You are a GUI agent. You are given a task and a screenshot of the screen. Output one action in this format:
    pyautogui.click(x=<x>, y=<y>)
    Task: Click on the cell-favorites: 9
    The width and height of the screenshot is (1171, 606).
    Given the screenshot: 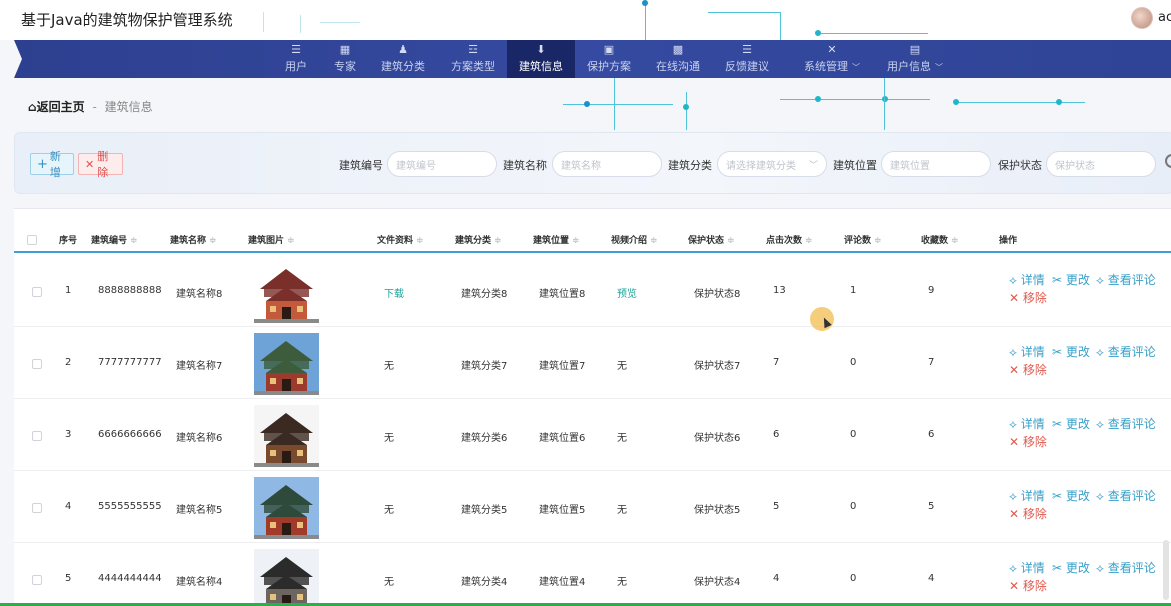 What is the action you would take?
    pyautogui.click(x=931, y=290)
    